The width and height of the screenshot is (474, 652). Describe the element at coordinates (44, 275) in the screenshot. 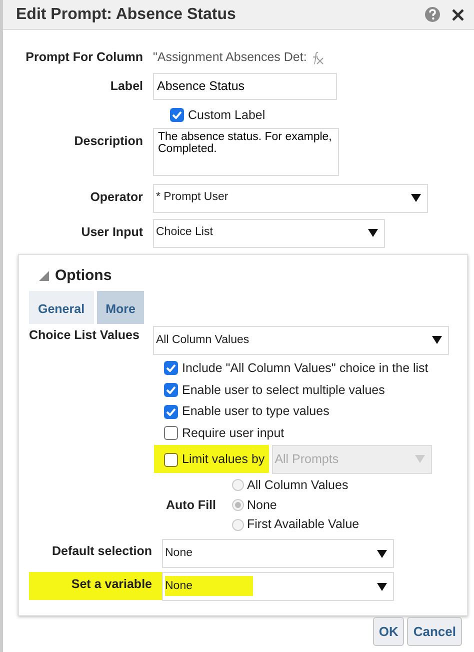

I see `collapse-triangle-icon` at that location.